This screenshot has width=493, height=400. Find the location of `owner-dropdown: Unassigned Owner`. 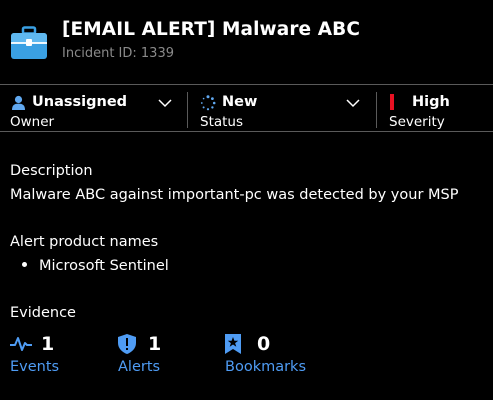

owner-dropdown: Unassigned Owner is located at coordinates (93, 110).